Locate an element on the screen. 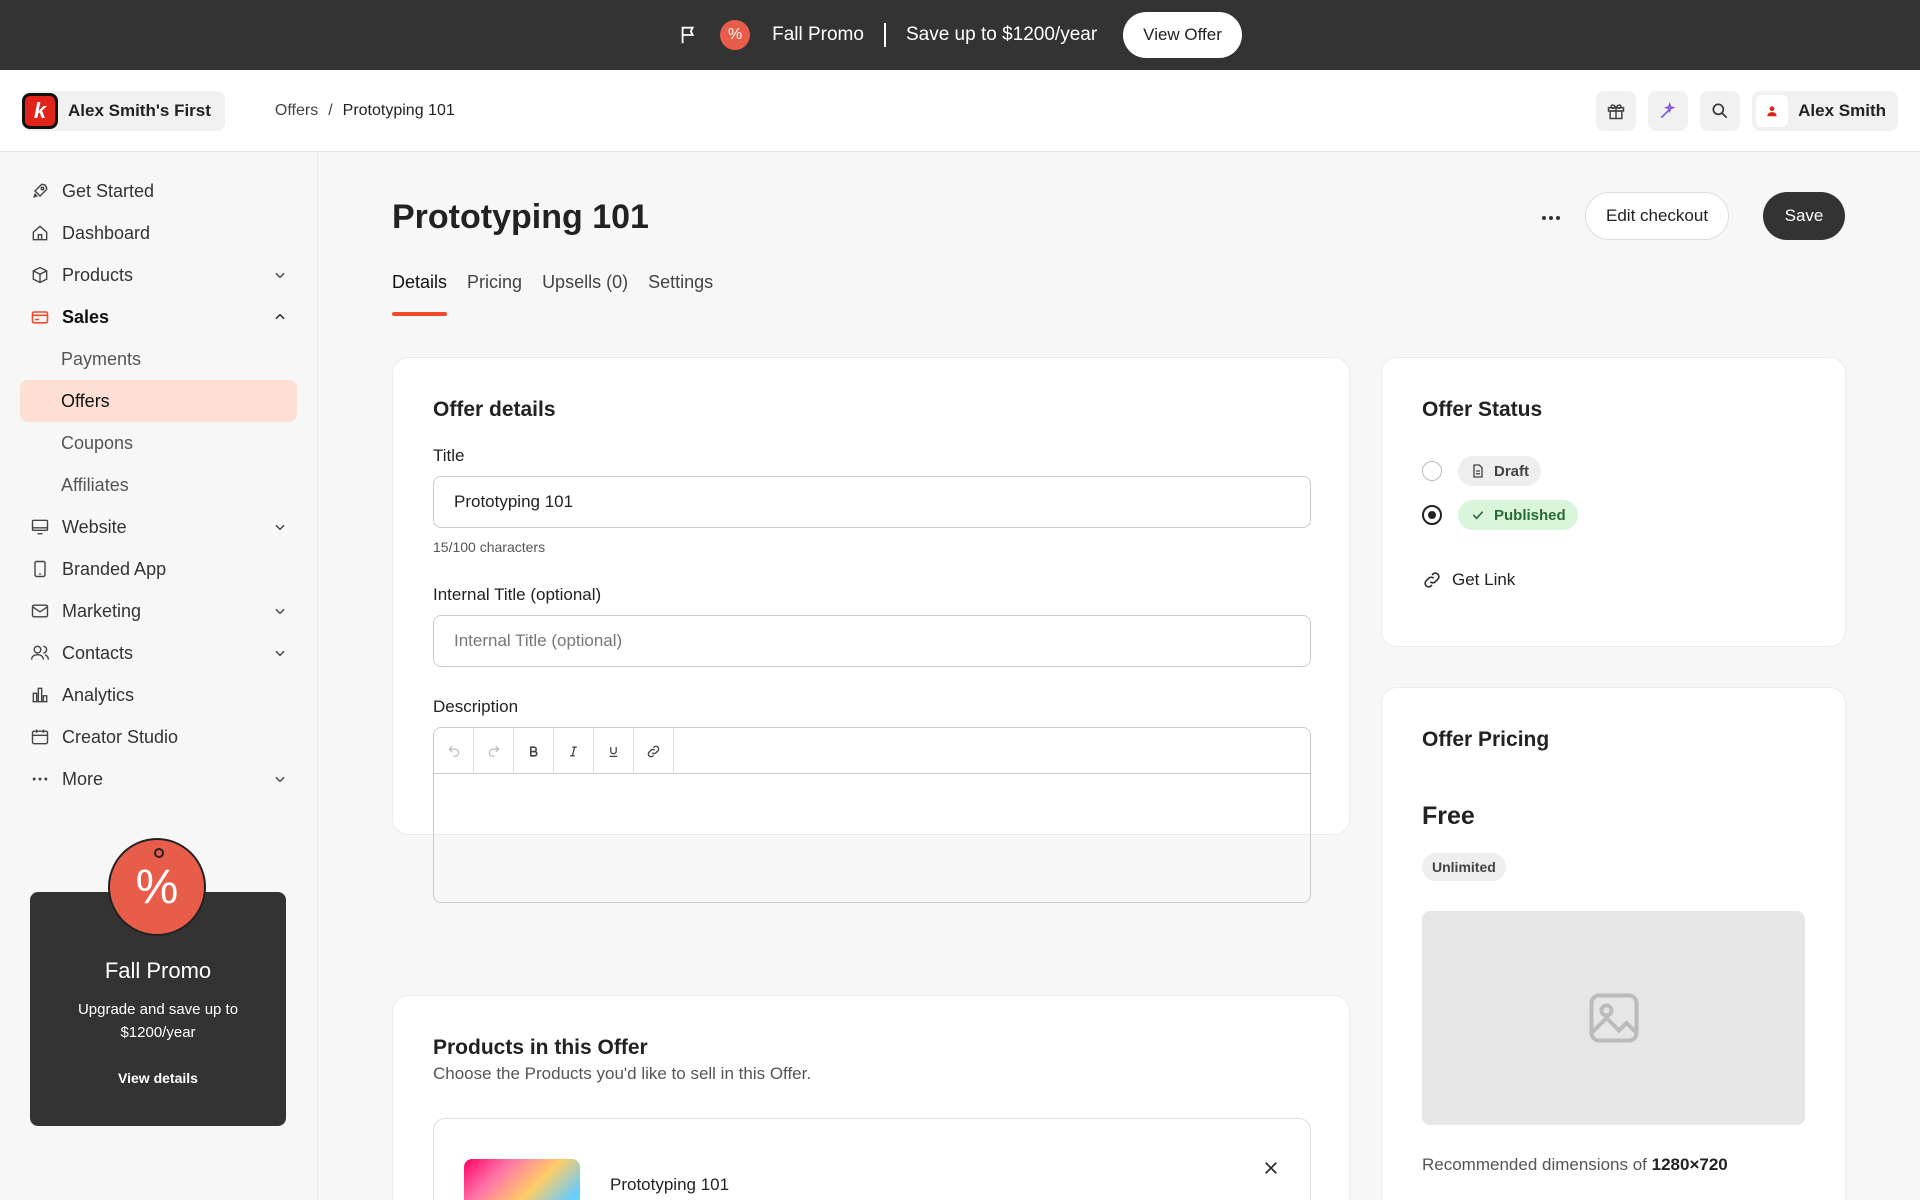  draft-radio is located at coordinates (1432, 471).